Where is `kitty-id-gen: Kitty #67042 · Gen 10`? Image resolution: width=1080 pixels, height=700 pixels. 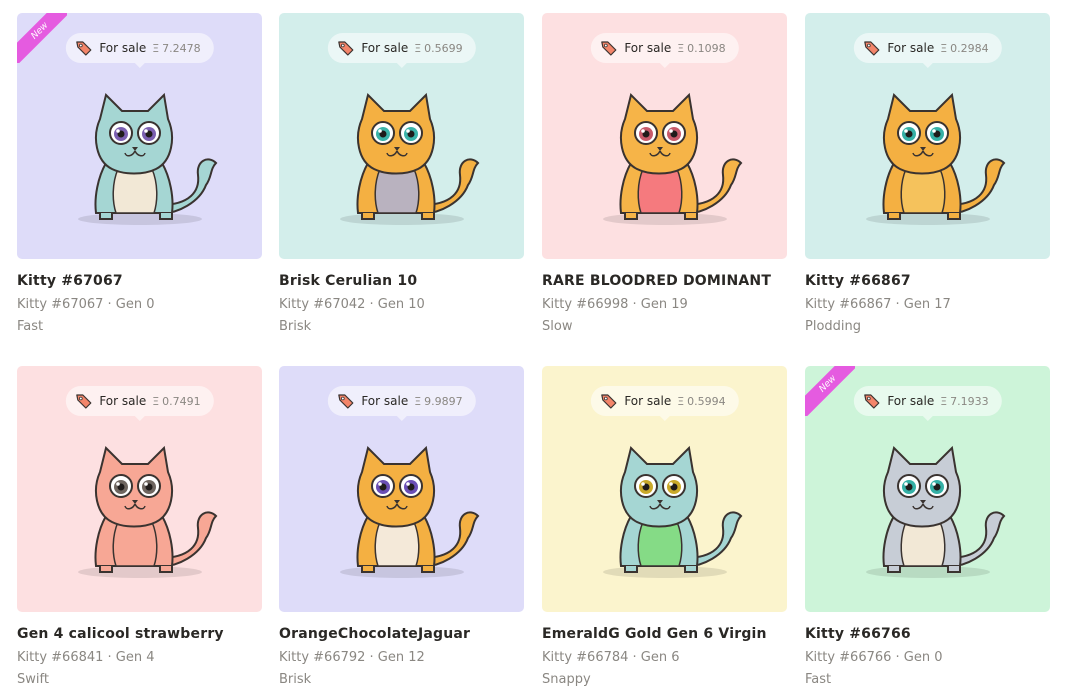 kitty-id-gen: Kitty #67042 · Gen 10 is located at coordinates (352, 304).